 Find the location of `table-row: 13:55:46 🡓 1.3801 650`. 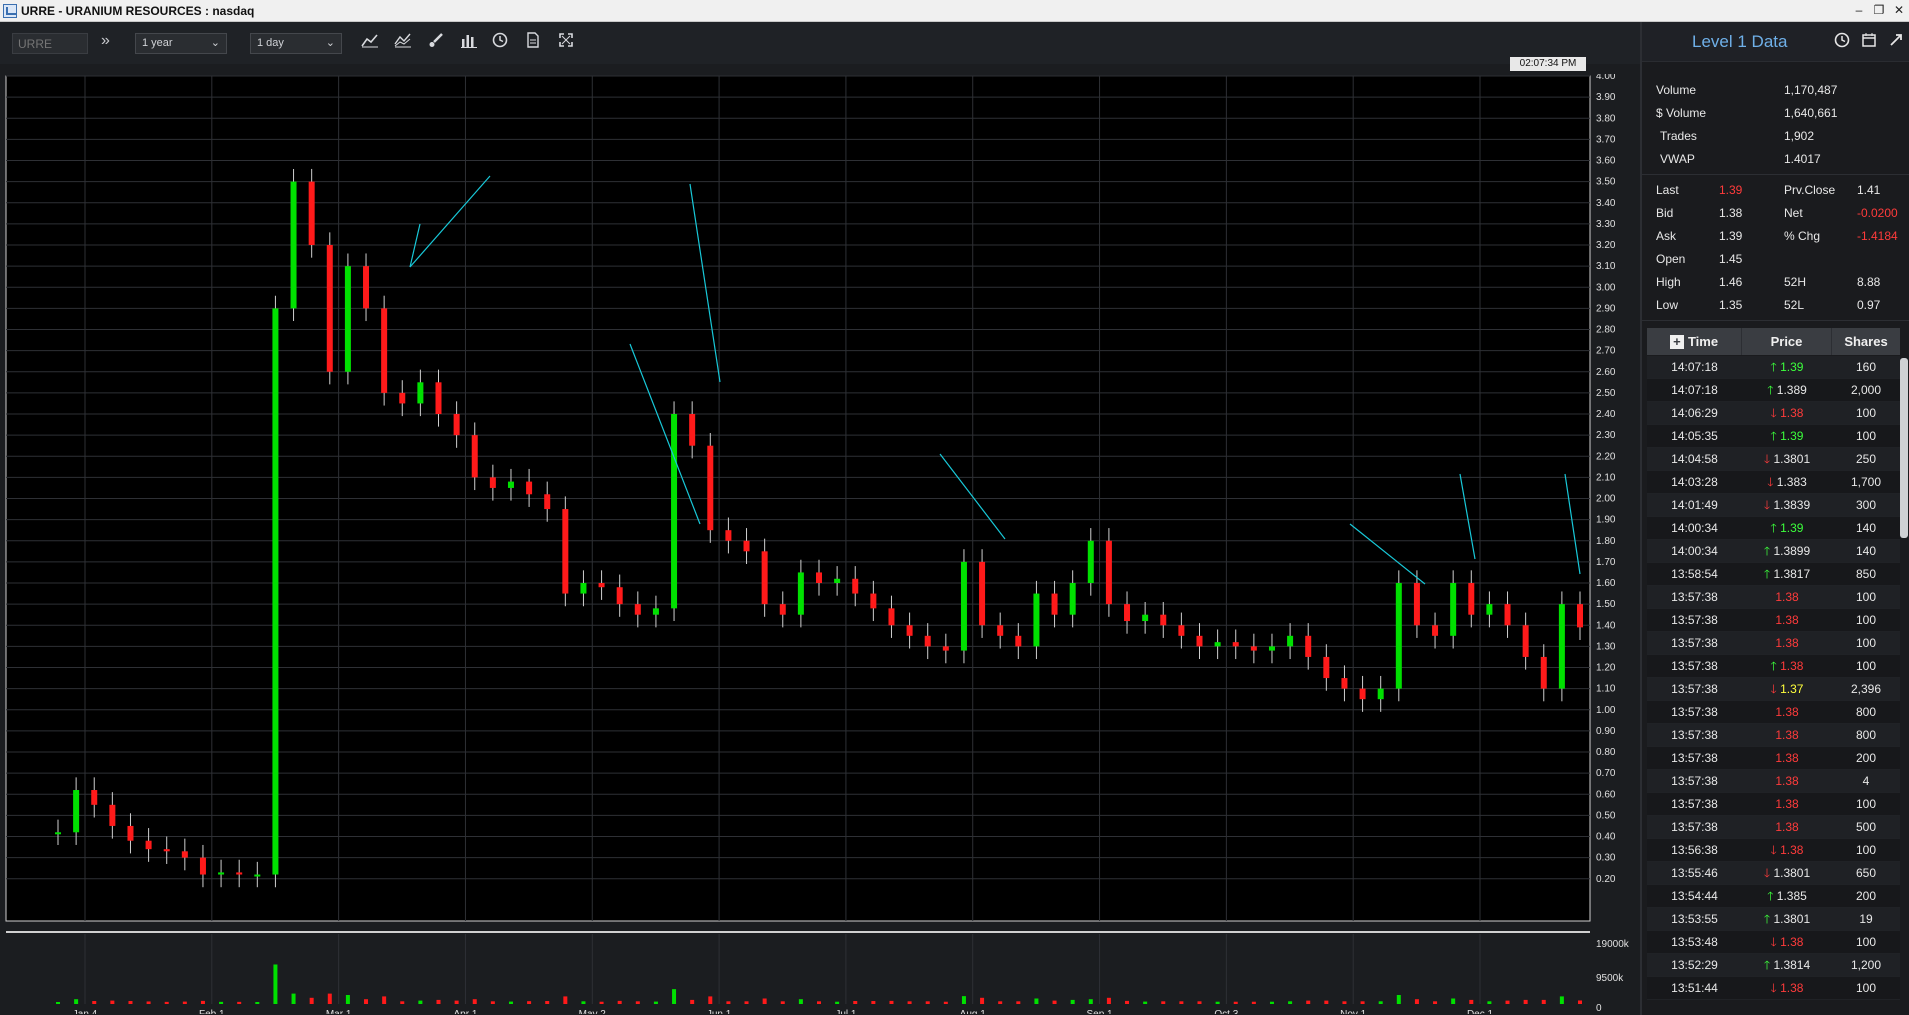

table-row: 13:55:46 🡓 1.3801 650 is located at coordinates (1773, 873).